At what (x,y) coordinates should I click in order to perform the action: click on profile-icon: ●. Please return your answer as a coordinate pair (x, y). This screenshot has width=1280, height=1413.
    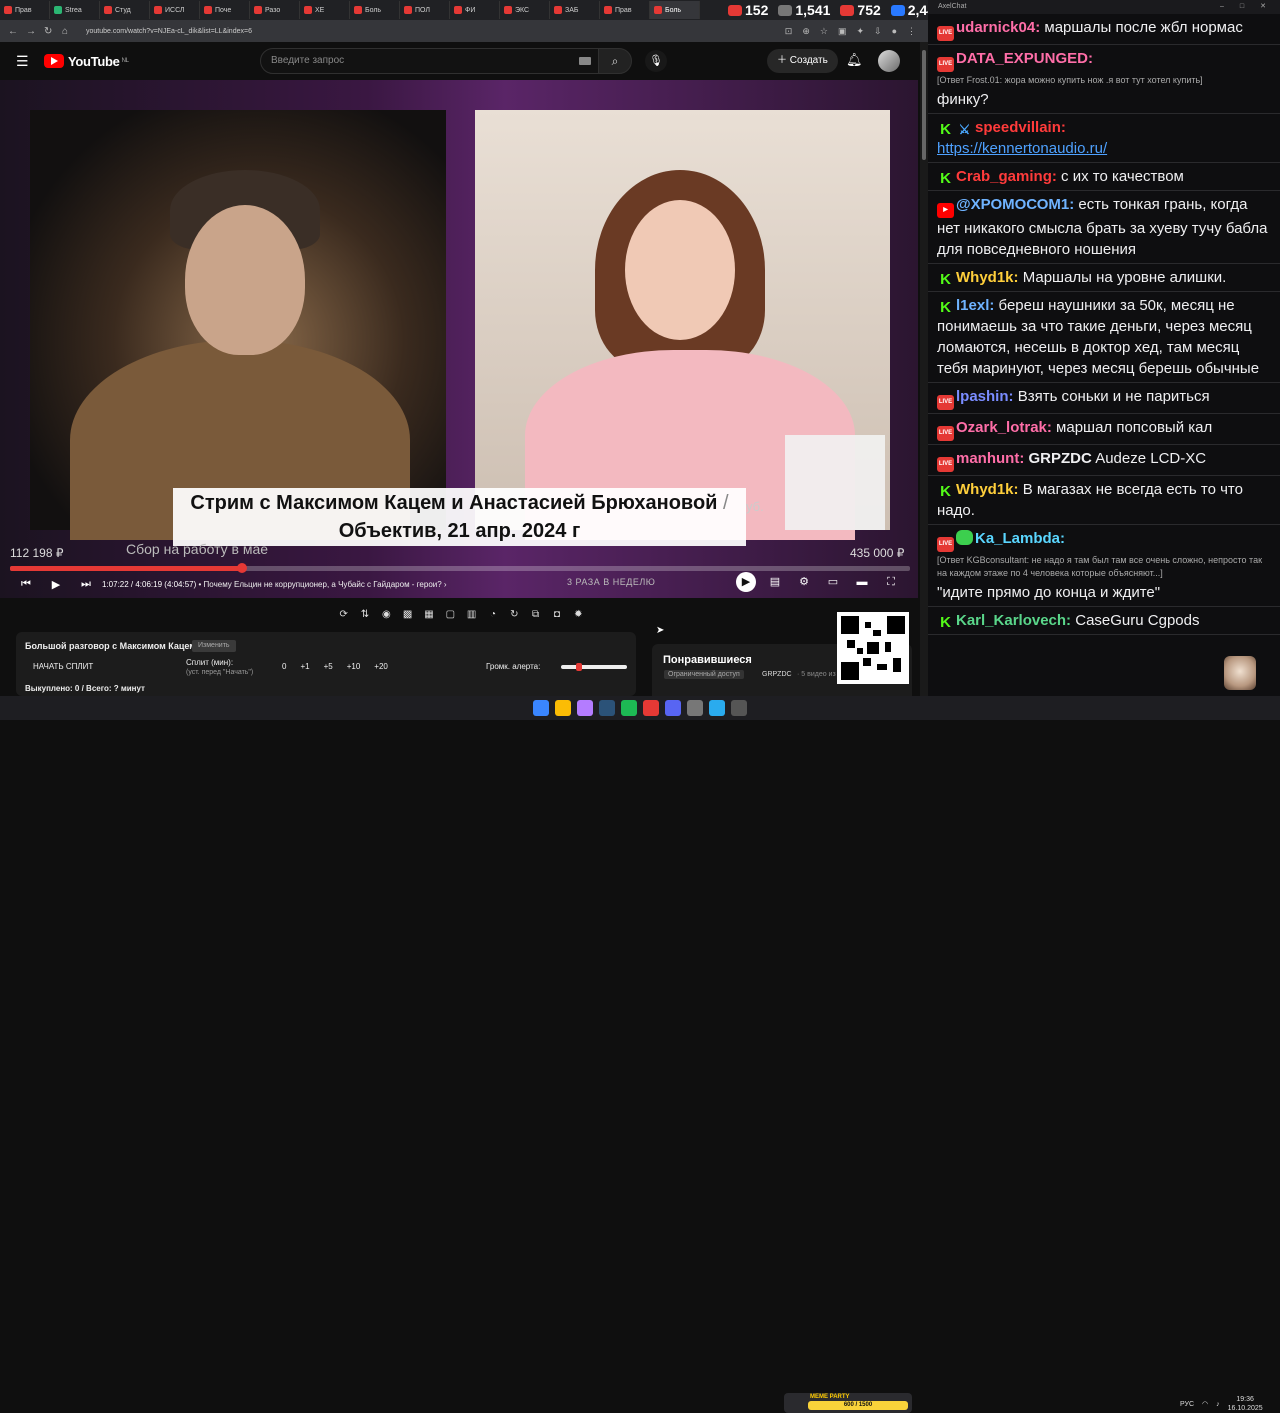
    Looking at the image, I should click on (894, 31).